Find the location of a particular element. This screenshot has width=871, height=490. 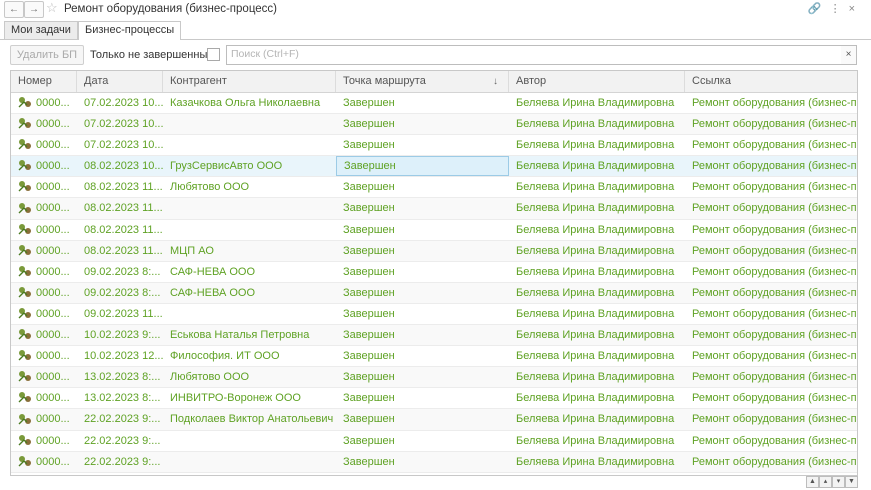

column-header-date: Дата is located at coordinates (120, 81).